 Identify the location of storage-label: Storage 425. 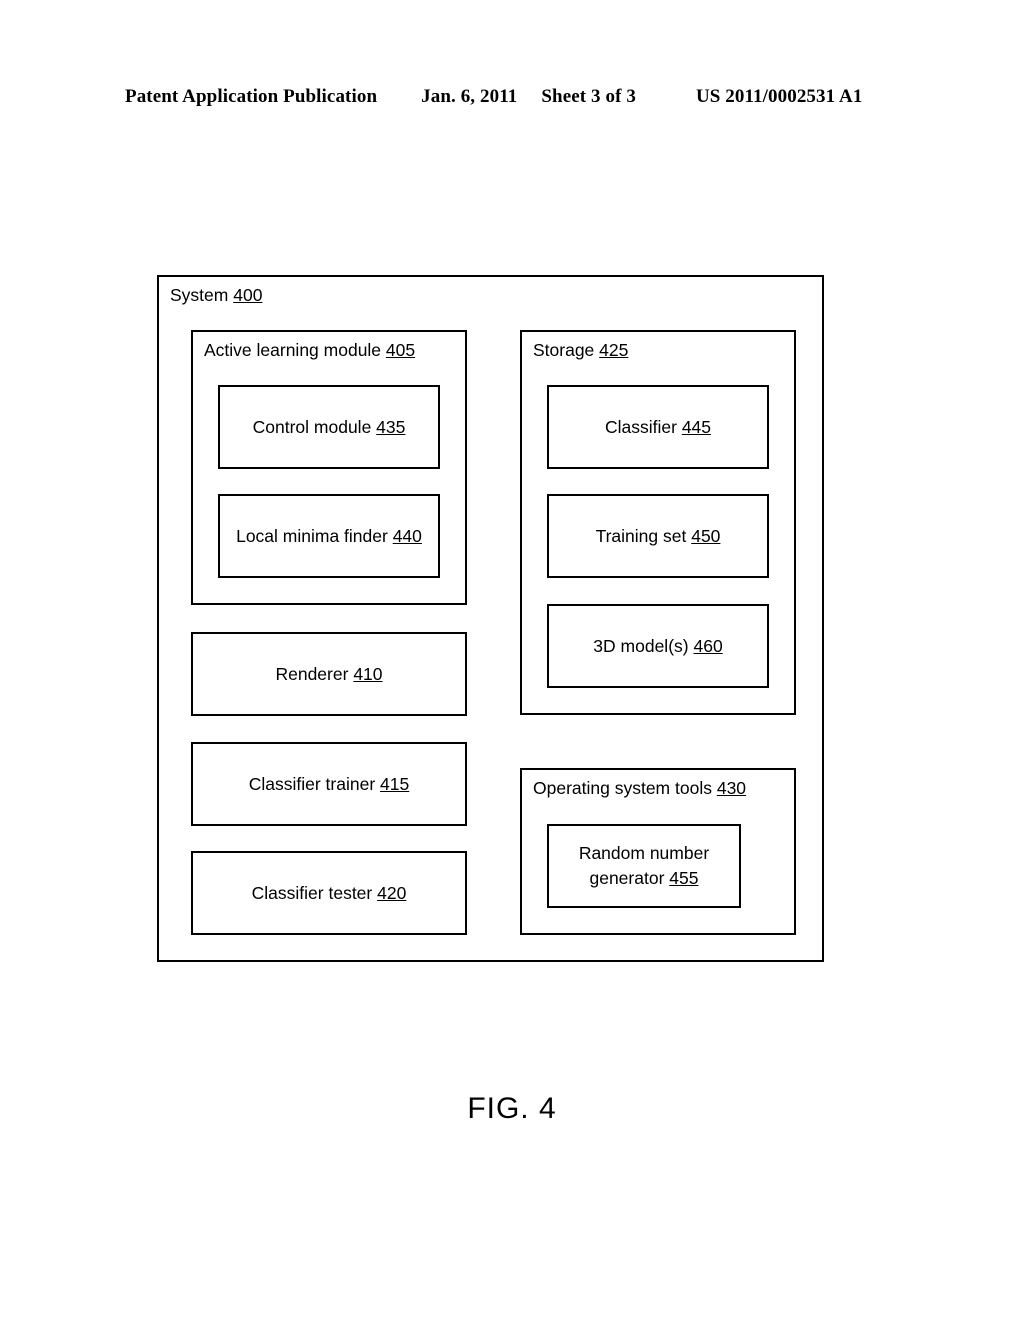
(580, 350).